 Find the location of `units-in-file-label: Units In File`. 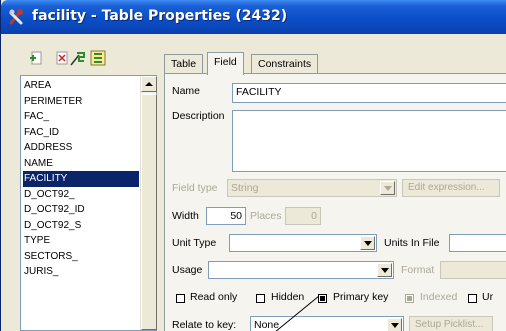

units-in-file-label: Units In File is located at coordinates (412, 243).